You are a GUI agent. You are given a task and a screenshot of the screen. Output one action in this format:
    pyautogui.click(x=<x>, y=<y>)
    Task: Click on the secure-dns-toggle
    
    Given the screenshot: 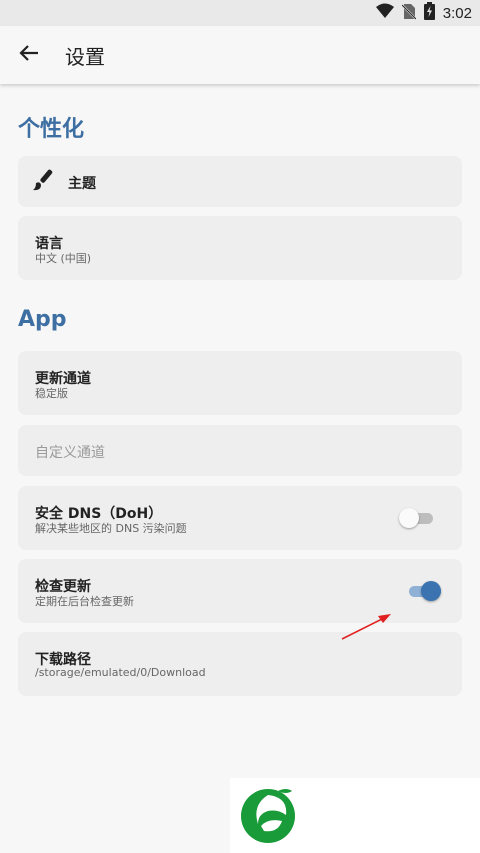 What is the action you would take?
    pyautogui.click(x=417, y=518)
    